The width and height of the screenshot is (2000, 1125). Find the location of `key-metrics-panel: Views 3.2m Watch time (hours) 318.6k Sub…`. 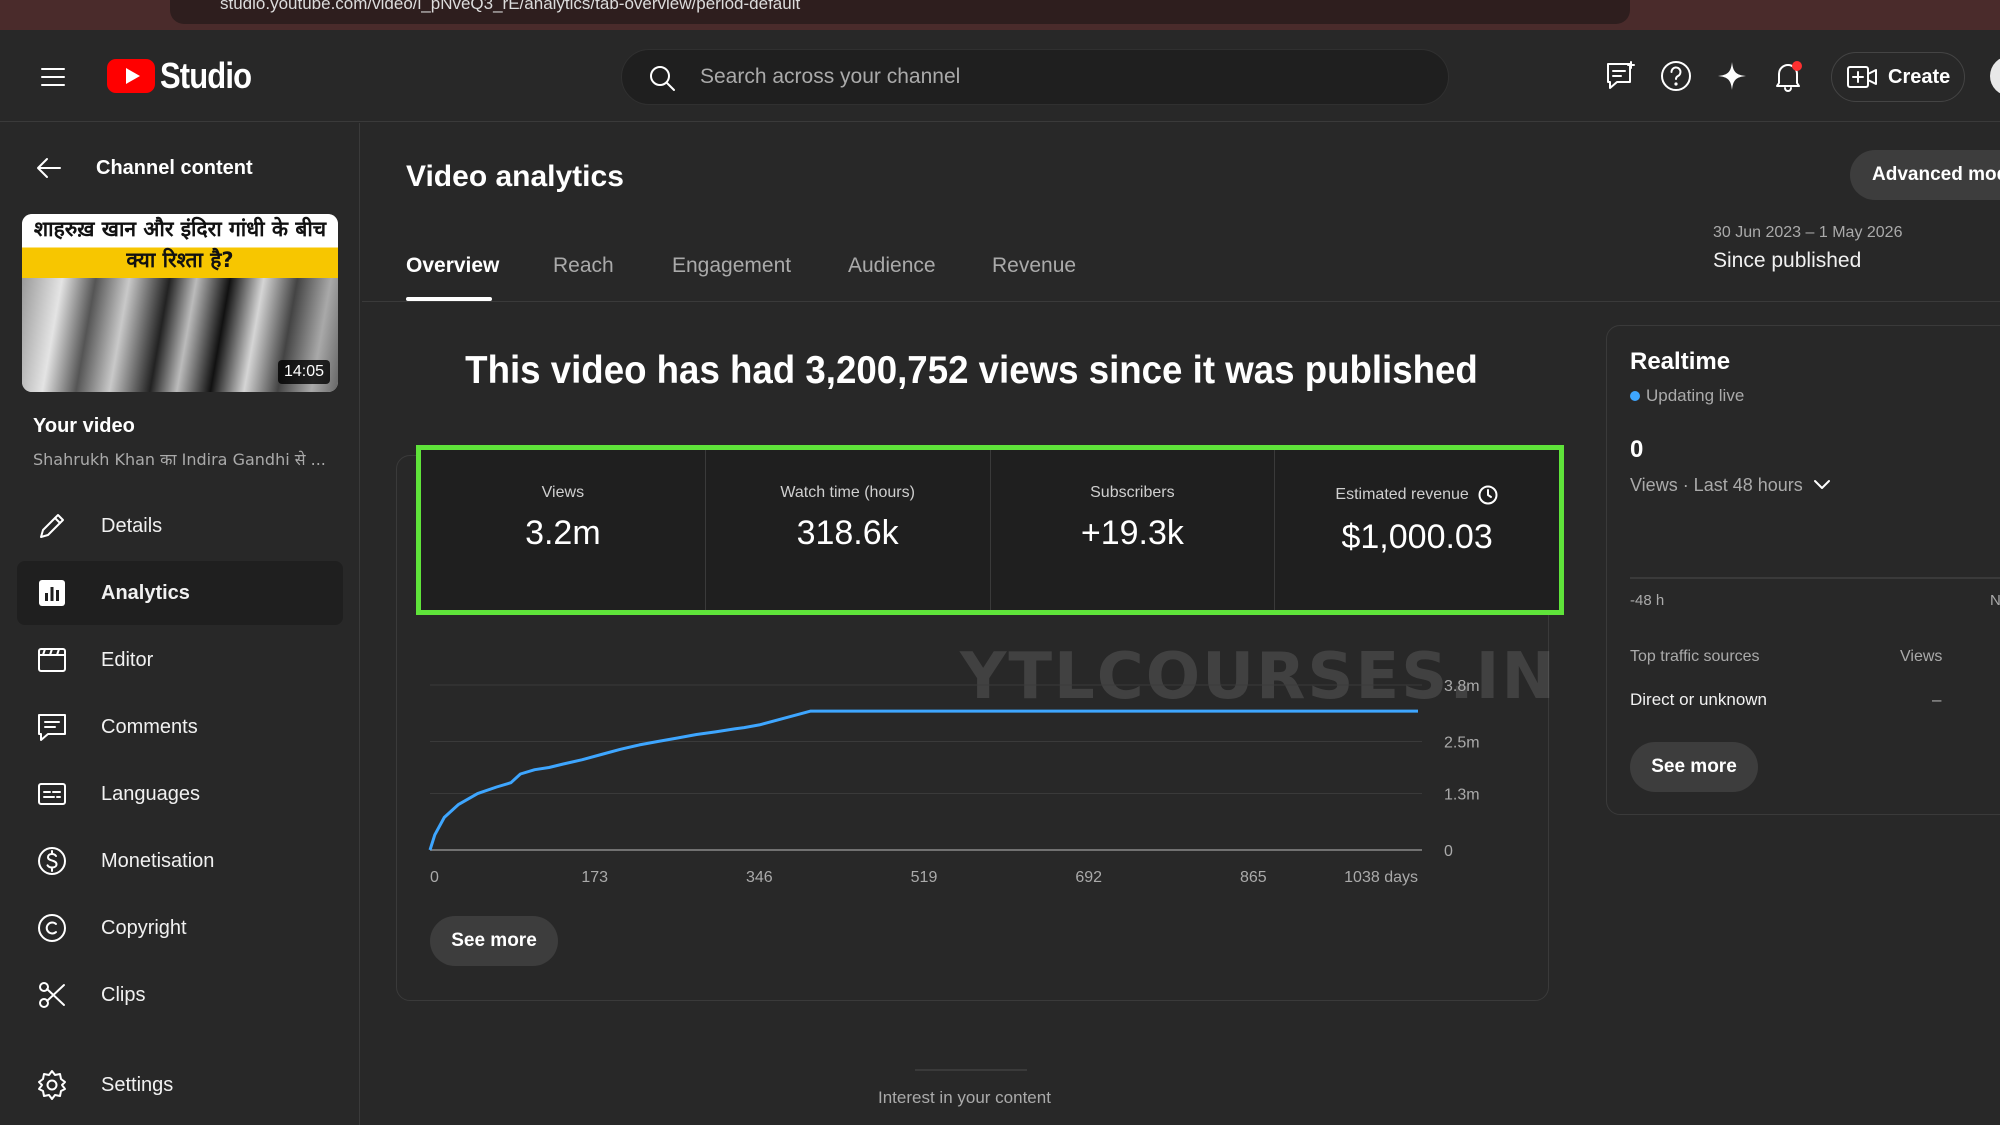

key-metrics-panel: Views 3.2m Watch time (hours) 318.6k Sub… is located at coordinates (990, 530).